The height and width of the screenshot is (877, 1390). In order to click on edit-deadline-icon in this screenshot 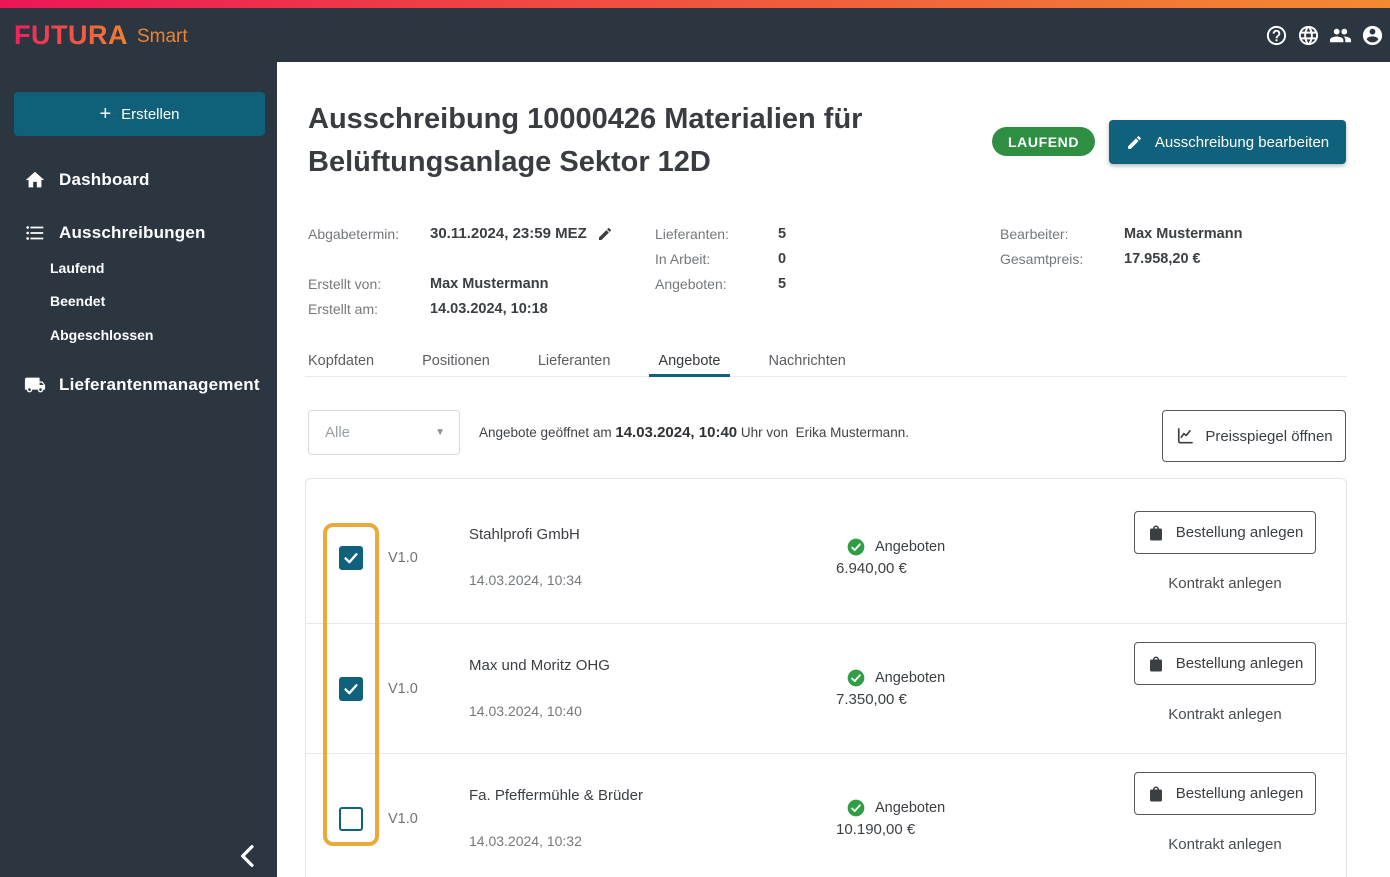, I will do `click(605, 234)`.